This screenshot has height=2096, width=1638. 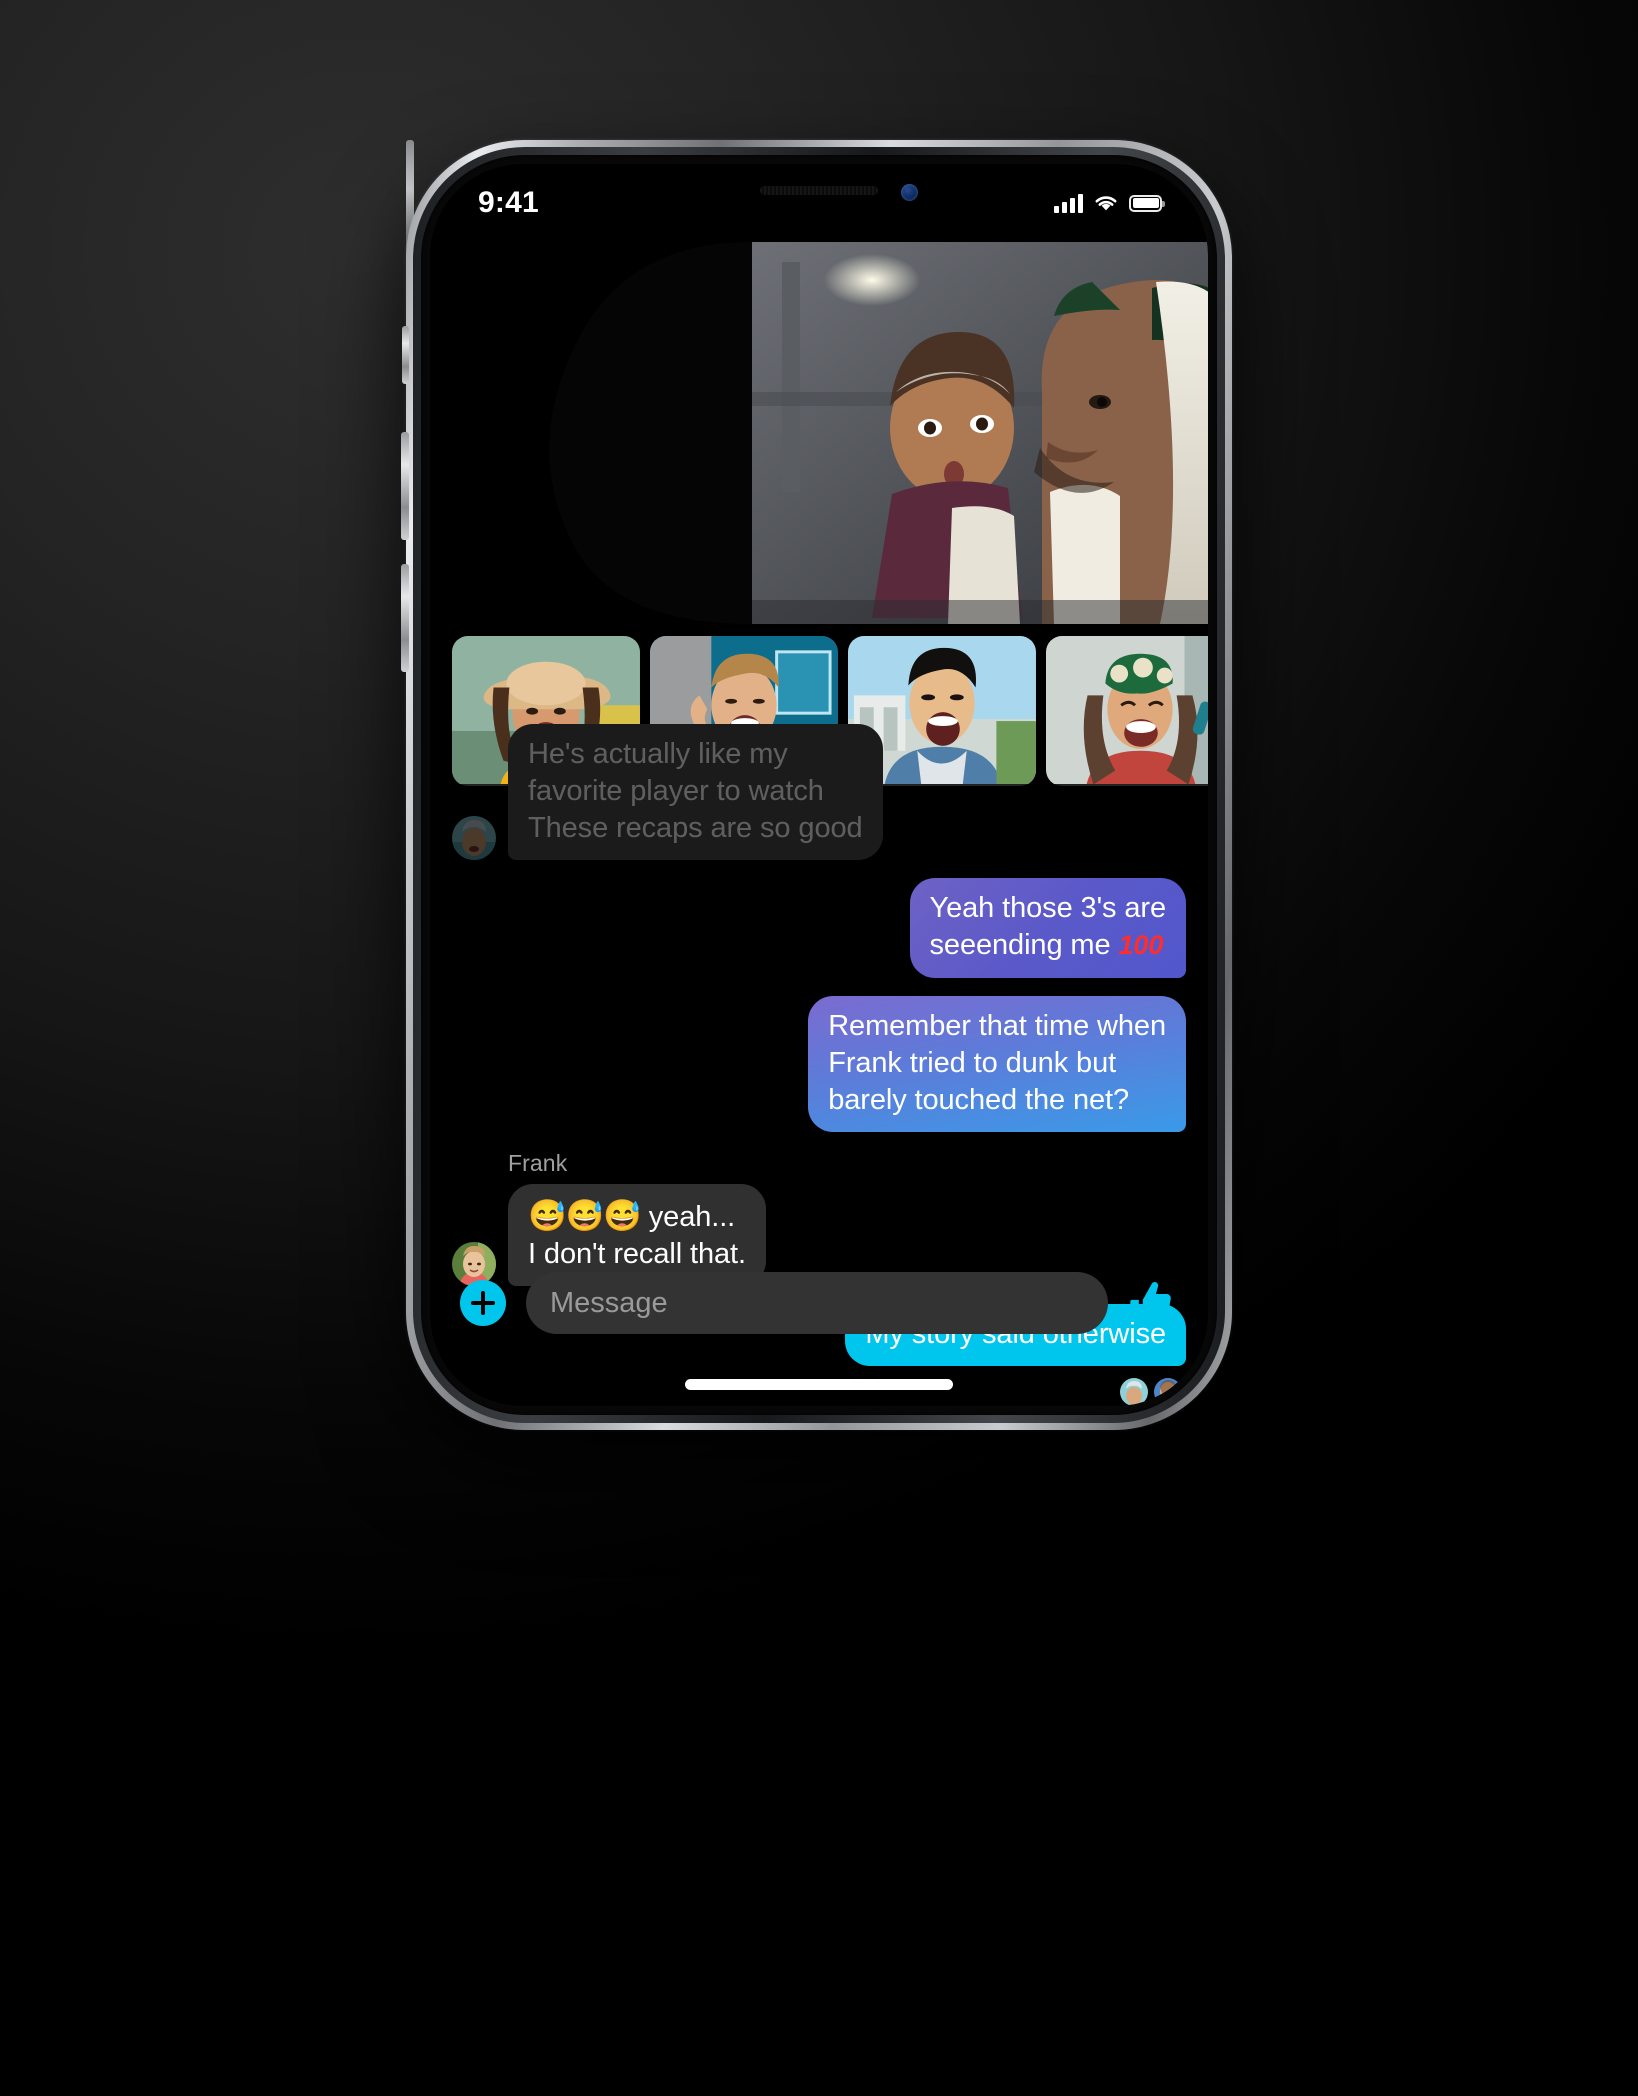 What do you see at coordinates (819, 190) in the screenshot?
I see `earpiece-speaker` at bounding box center [819, 190].